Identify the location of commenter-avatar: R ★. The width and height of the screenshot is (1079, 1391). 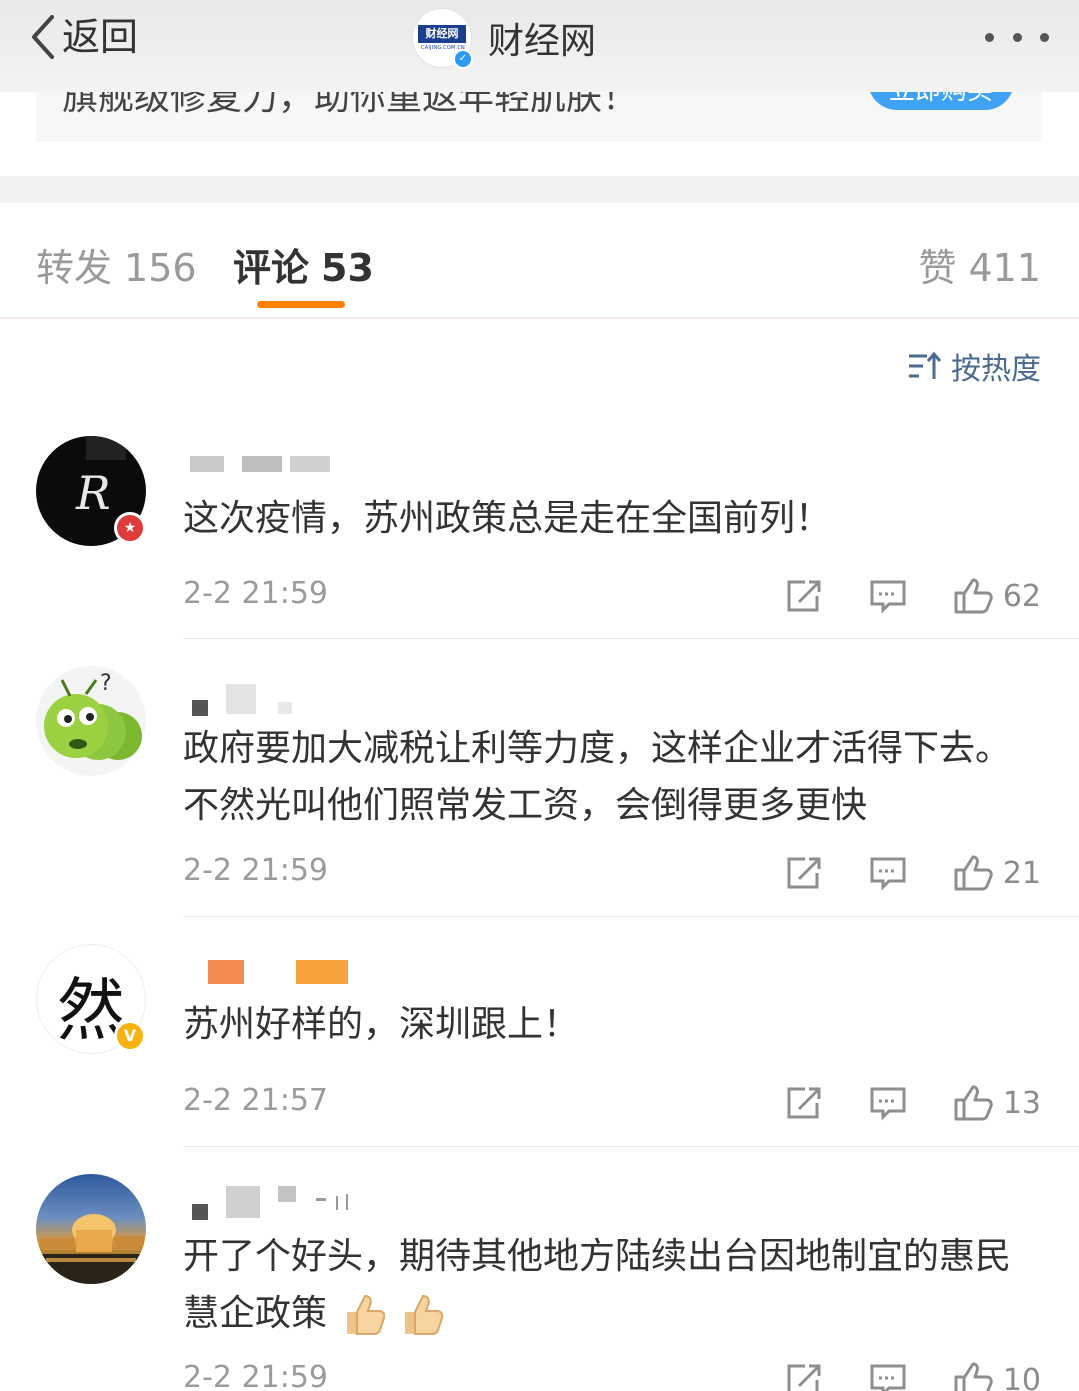
(91, 491).